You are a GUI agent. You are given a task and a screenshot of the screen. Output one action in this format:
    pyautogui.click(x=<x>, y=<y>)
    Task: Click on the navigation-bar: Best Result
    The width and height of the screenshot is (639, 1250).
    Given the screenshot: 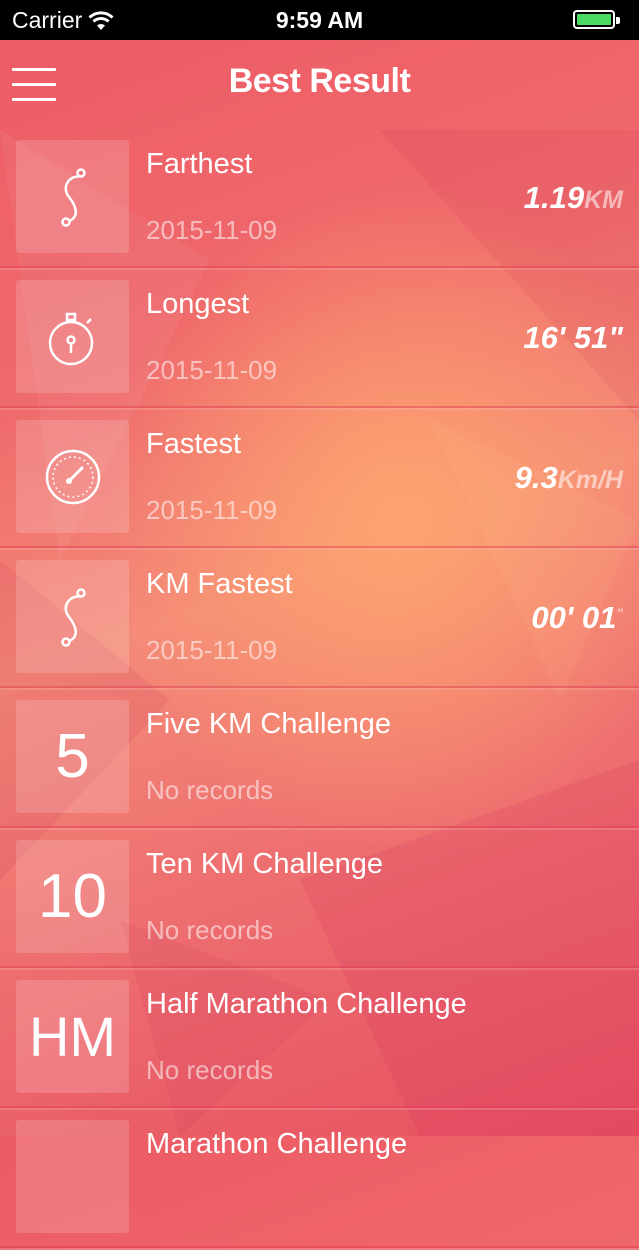 What is the action you would take?
    pyautogui.click(x=319, y=84)
    